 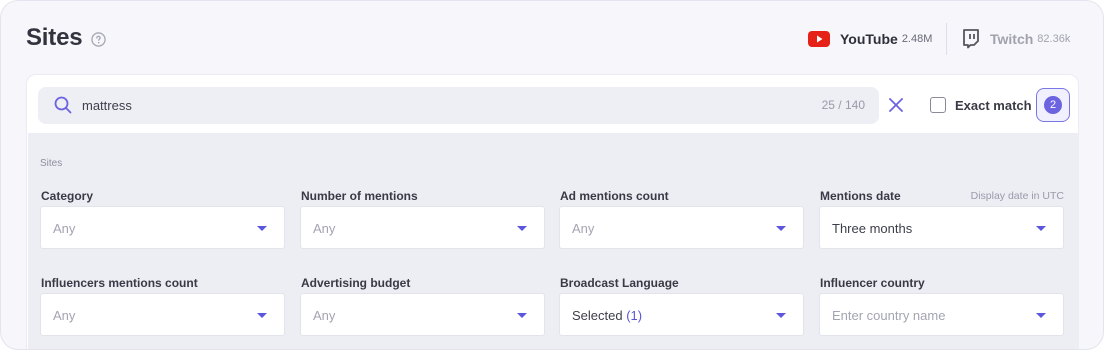 What do you see at coordinates (359, 196) in the screenshot?
I see `filter-label: Number of mentions` at bounding box center [359, 196].